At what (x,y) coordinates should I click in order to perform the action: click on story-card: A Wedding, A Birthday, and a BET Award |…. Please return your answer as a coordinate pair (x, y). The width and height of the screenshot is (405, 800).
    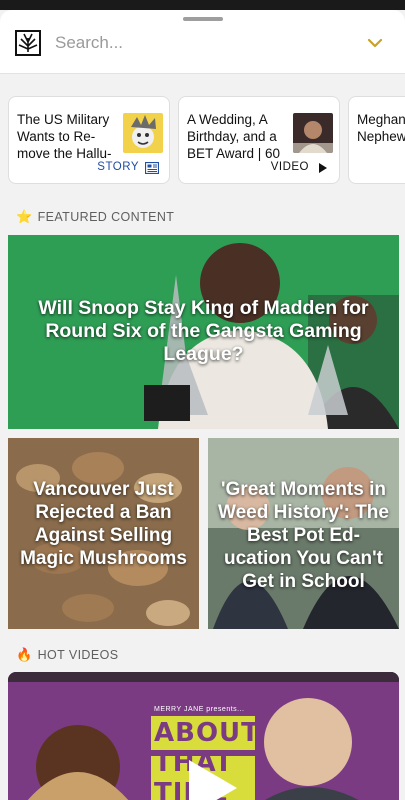
    Looking at the image, I should click on (259, 140).